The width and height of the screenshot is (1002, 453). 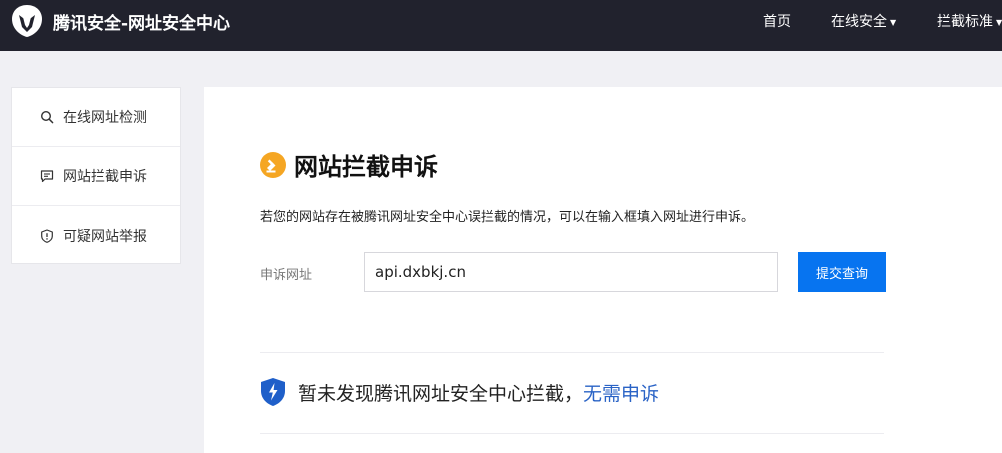 I want to click on sidebar-item-url-check: 在线网址检测, so click(x=96, y=117).